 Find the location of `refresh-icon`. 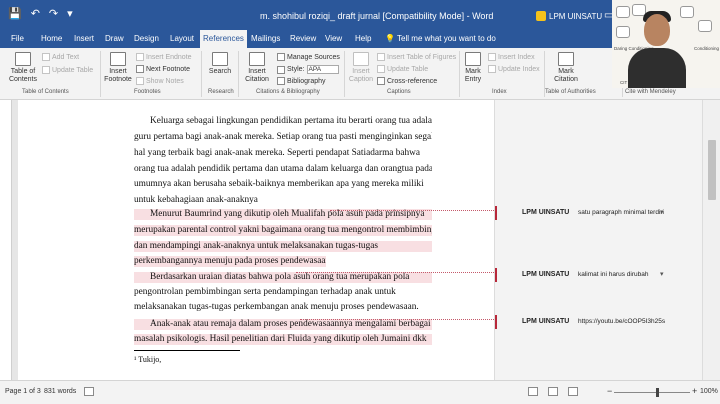

refresh-icon is located at coordinates (492, 69).